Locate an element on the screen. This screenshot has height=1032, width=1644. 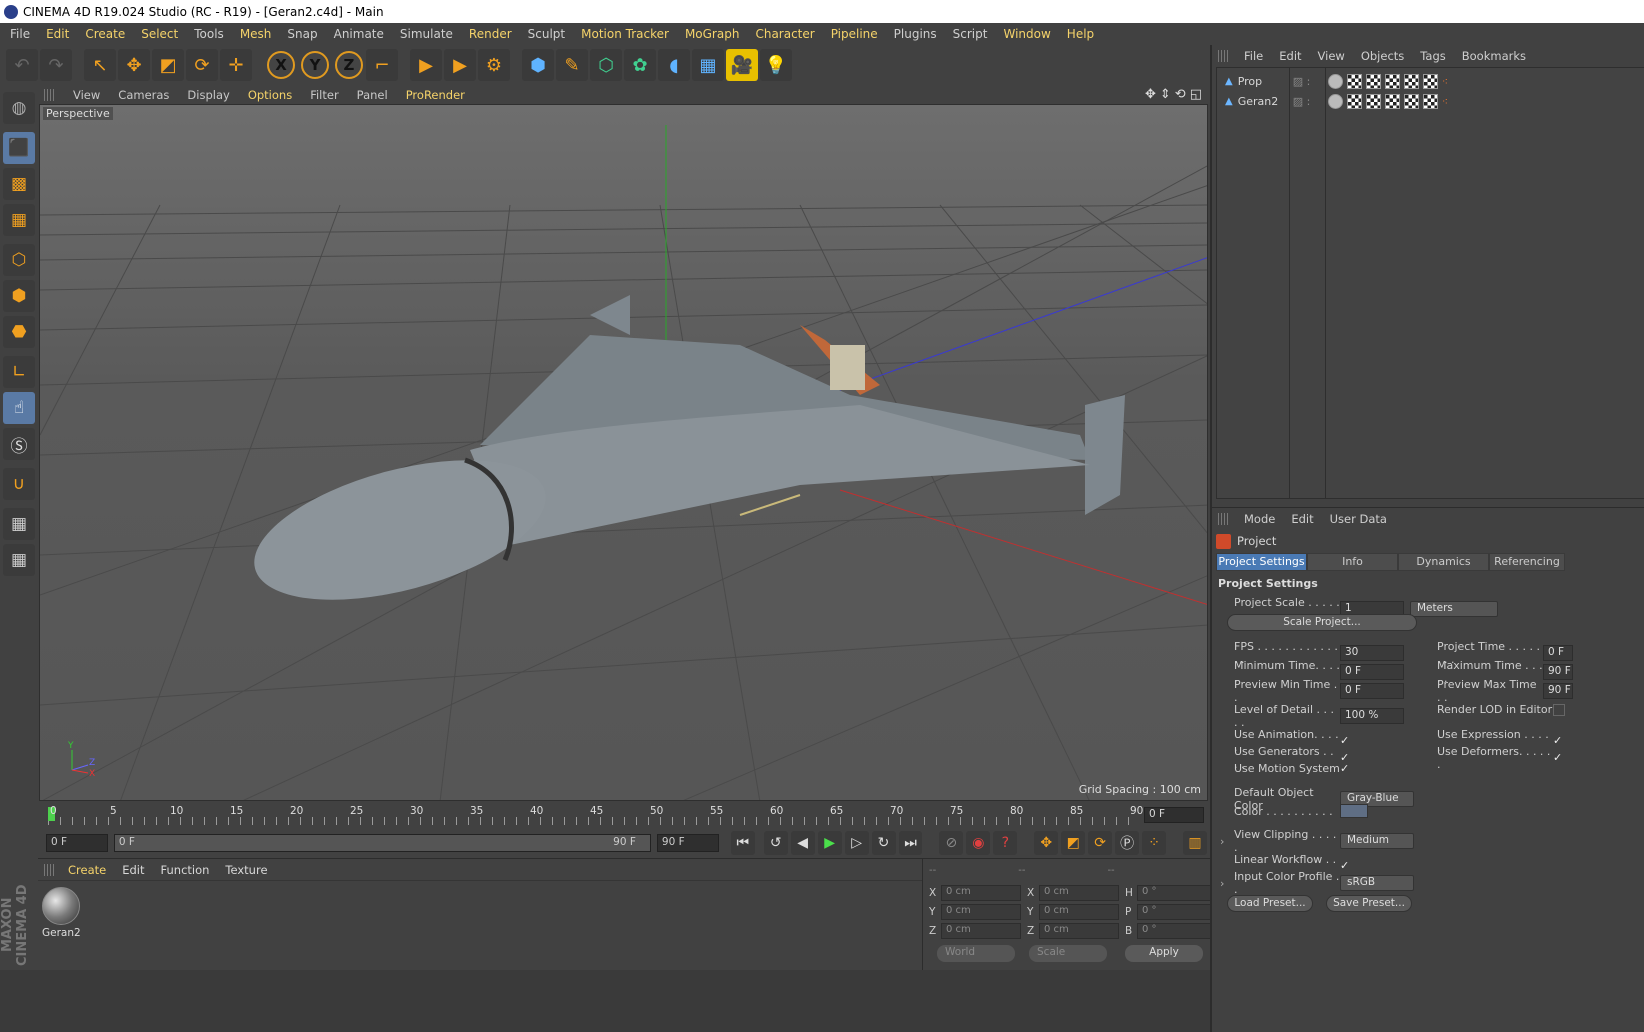
redo-icon: ↷ is located at coordinates (56, 65).